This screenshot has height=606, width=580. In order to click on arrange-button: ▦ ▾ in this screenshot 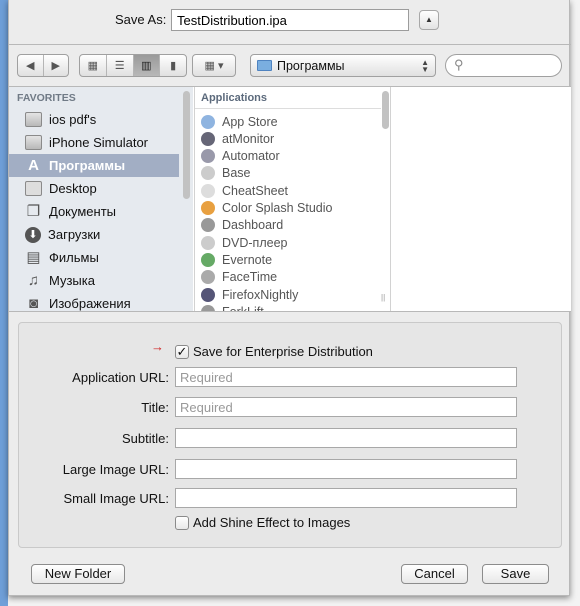, I will do `click(214, 65)`.